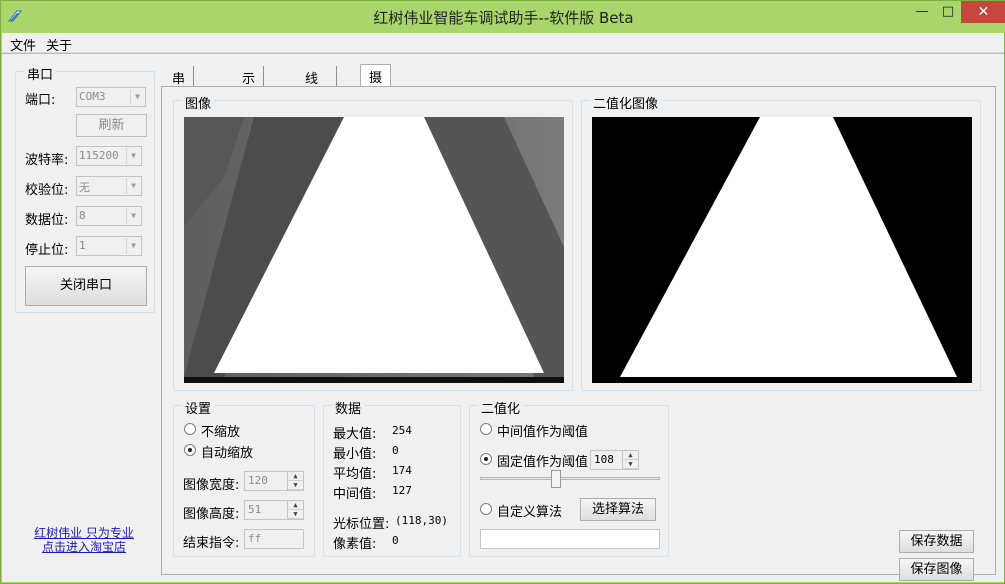  Describe the element at coordinates (486, 429) in the screenshot. I see `mid-threshold-radio` at that location.